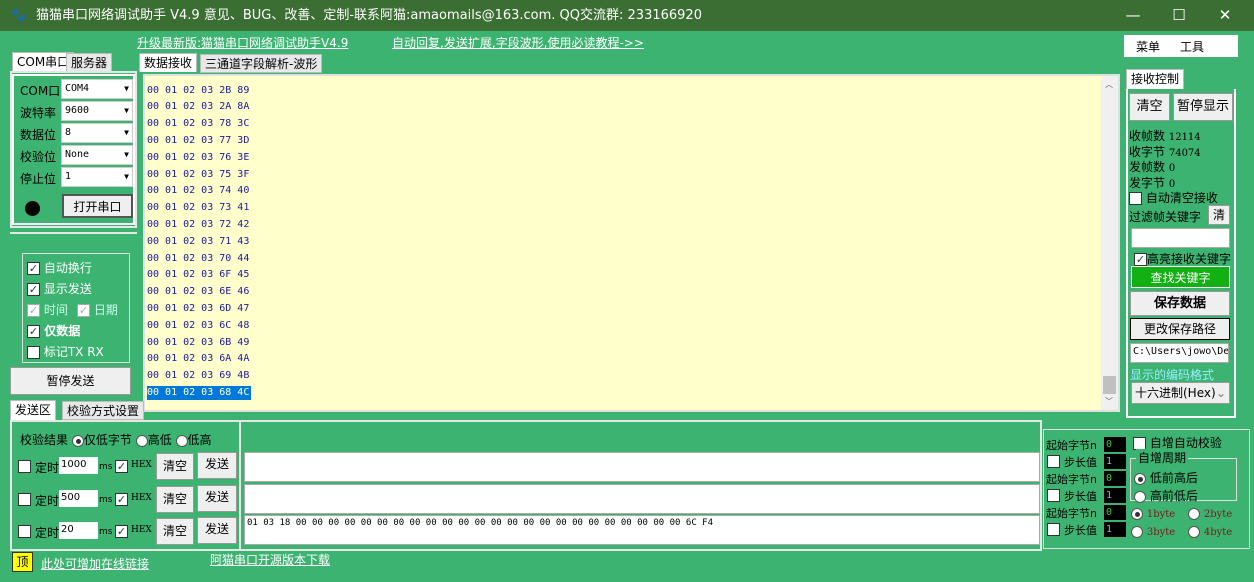  What do you see at coordinates (97, 89) in the screenshot?
I see `serial-select: COM4 ▼` at bounding box center [97, 89].